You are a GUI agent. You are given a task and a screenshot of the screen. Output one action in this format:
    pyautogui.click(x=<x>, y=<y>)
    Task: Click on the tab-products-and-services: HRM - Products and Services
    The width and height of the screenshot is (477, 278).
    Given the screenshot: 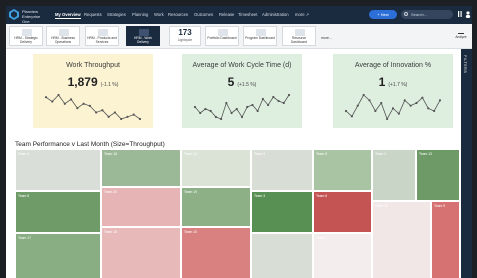 What is the action you would take?
    pyautogui.click(x=102, y=36)
    